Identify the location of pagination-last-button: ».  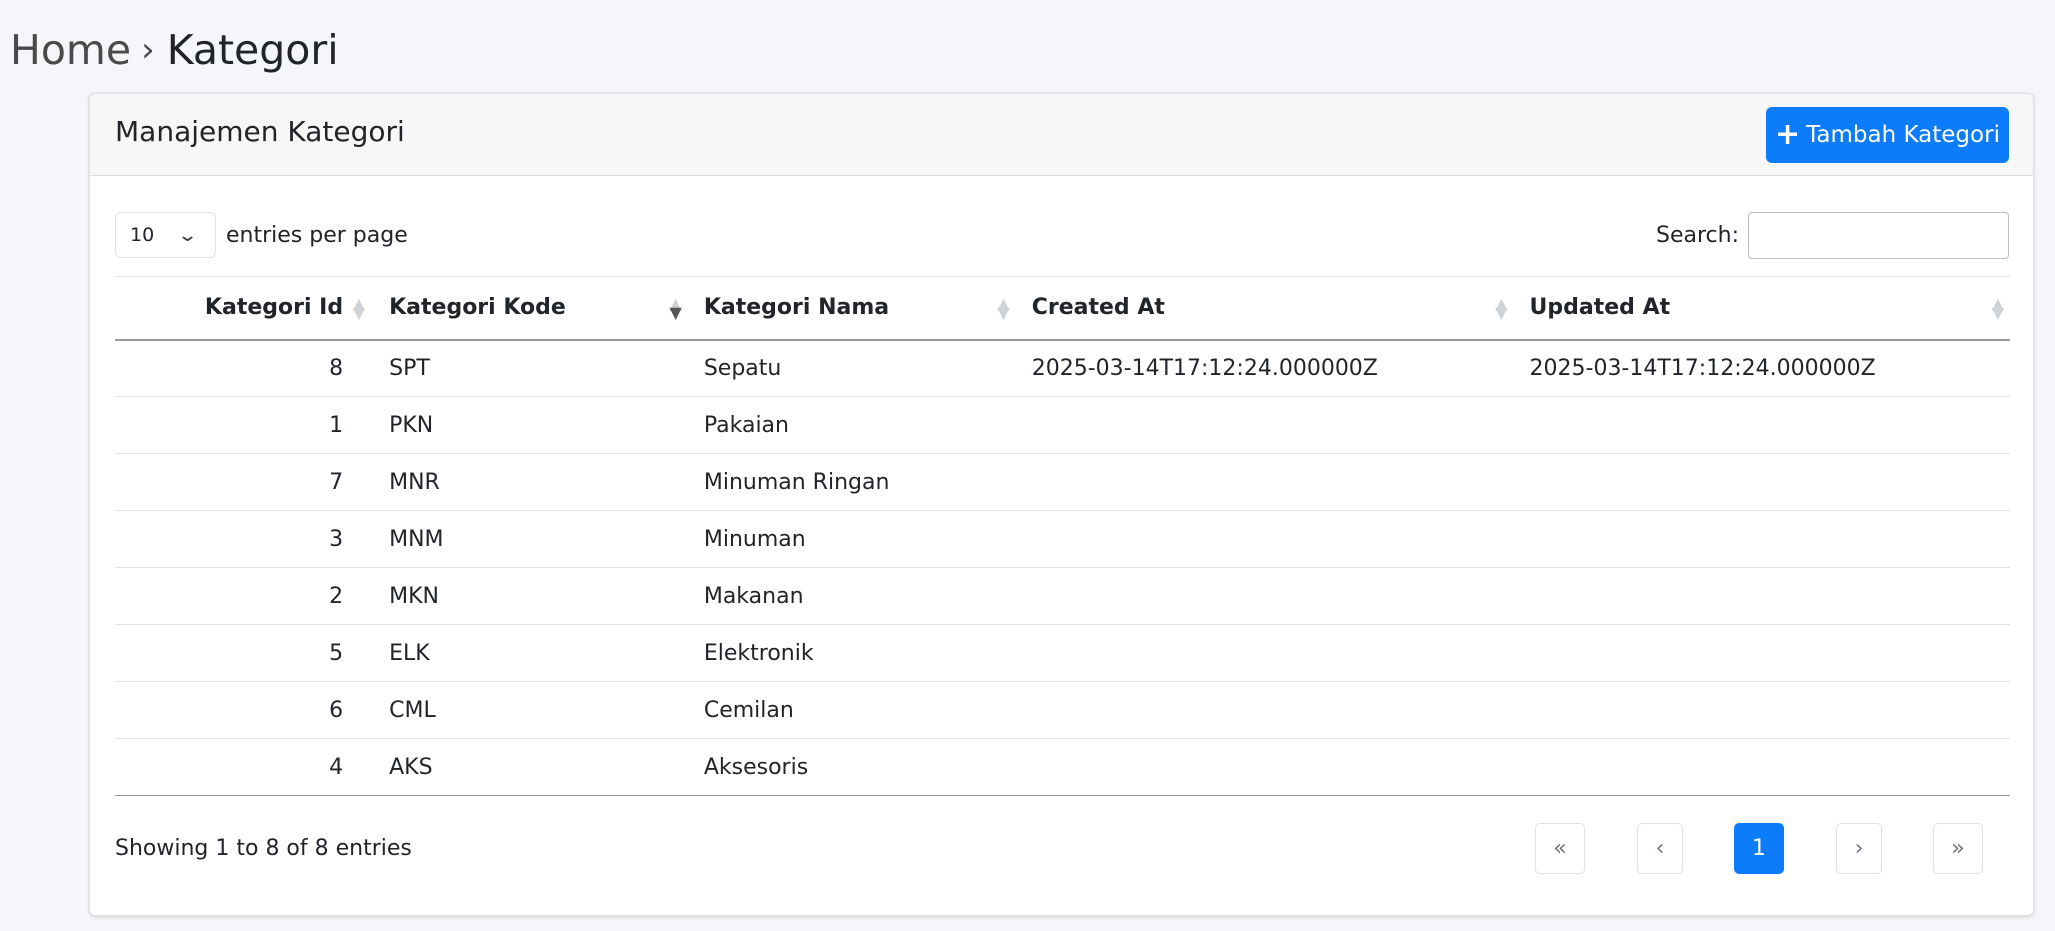
(1958, 848).